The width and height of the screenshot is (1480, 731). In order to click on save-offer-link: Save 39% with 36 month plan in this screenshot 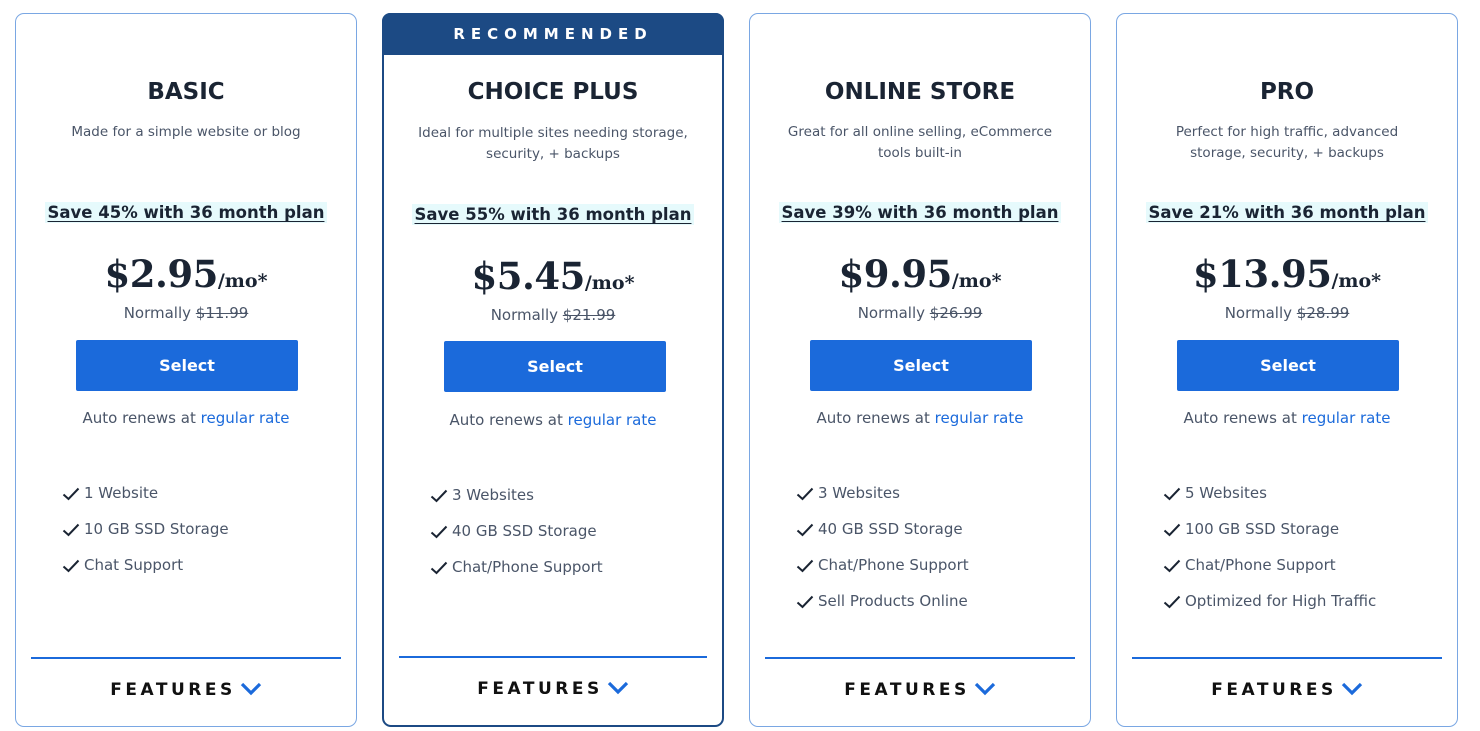, I will do `click(920, 212)`.